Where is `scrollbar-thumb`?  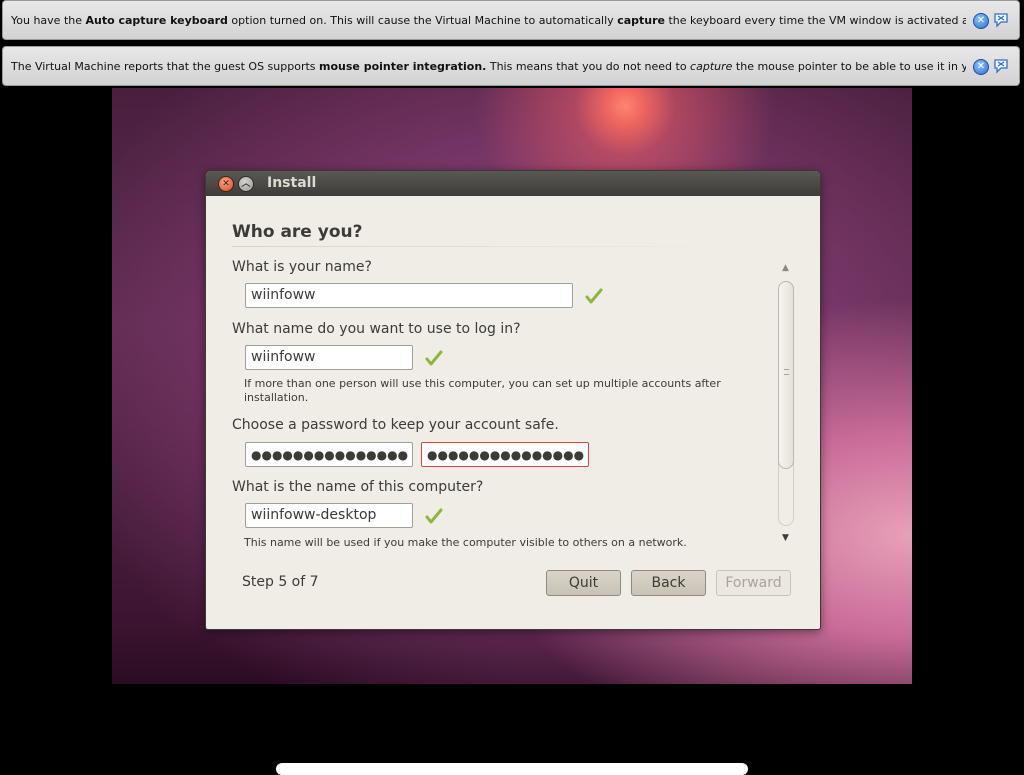
scrollbar-thumb is located at coordinates (786, 375).